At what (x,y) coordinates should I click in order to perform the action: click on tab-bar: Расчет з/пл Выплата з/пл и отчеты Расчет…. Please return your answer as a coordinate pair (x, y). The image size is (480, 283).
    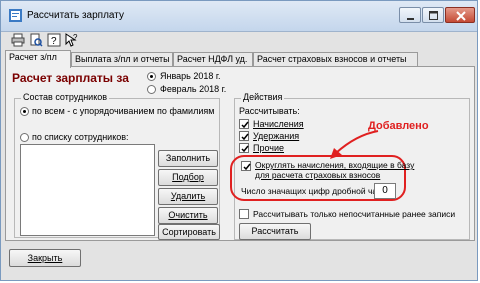
    Looking at the image, I should click on (240, 59).